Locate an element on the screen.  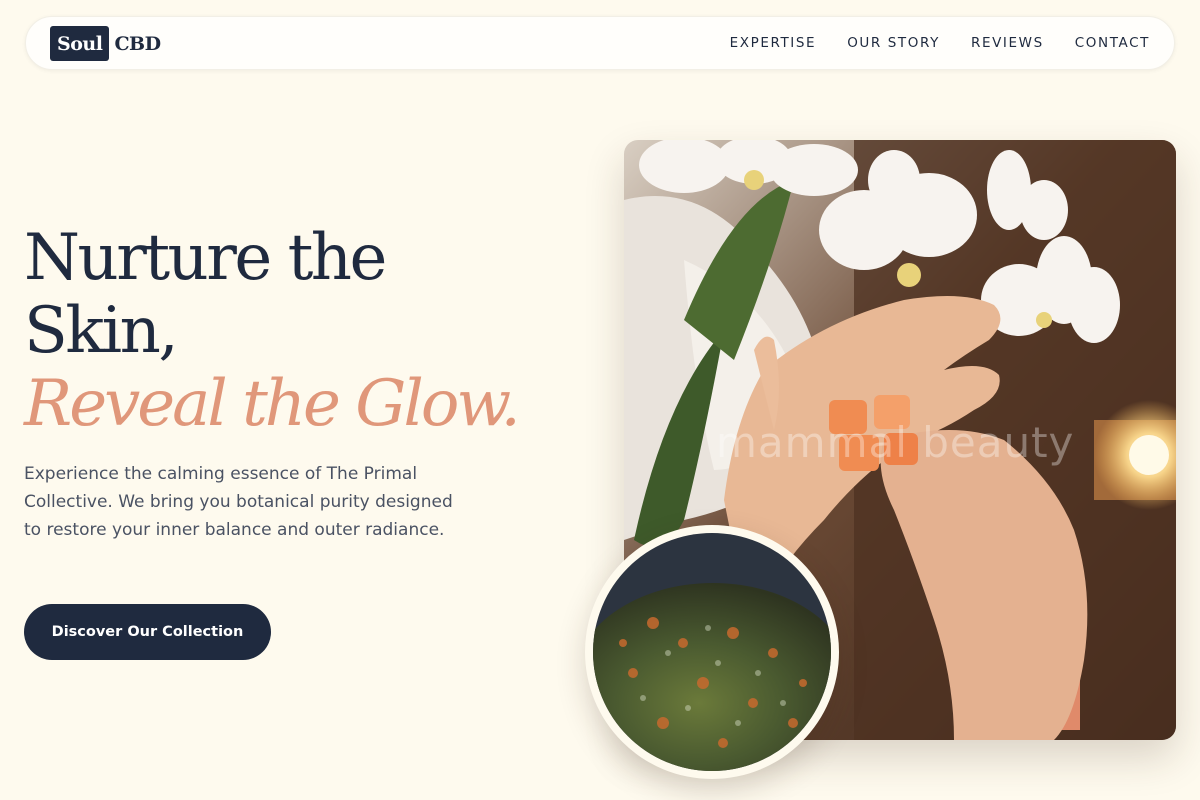
image-watermark: mammal beauty is located at coordinates (895, 442).